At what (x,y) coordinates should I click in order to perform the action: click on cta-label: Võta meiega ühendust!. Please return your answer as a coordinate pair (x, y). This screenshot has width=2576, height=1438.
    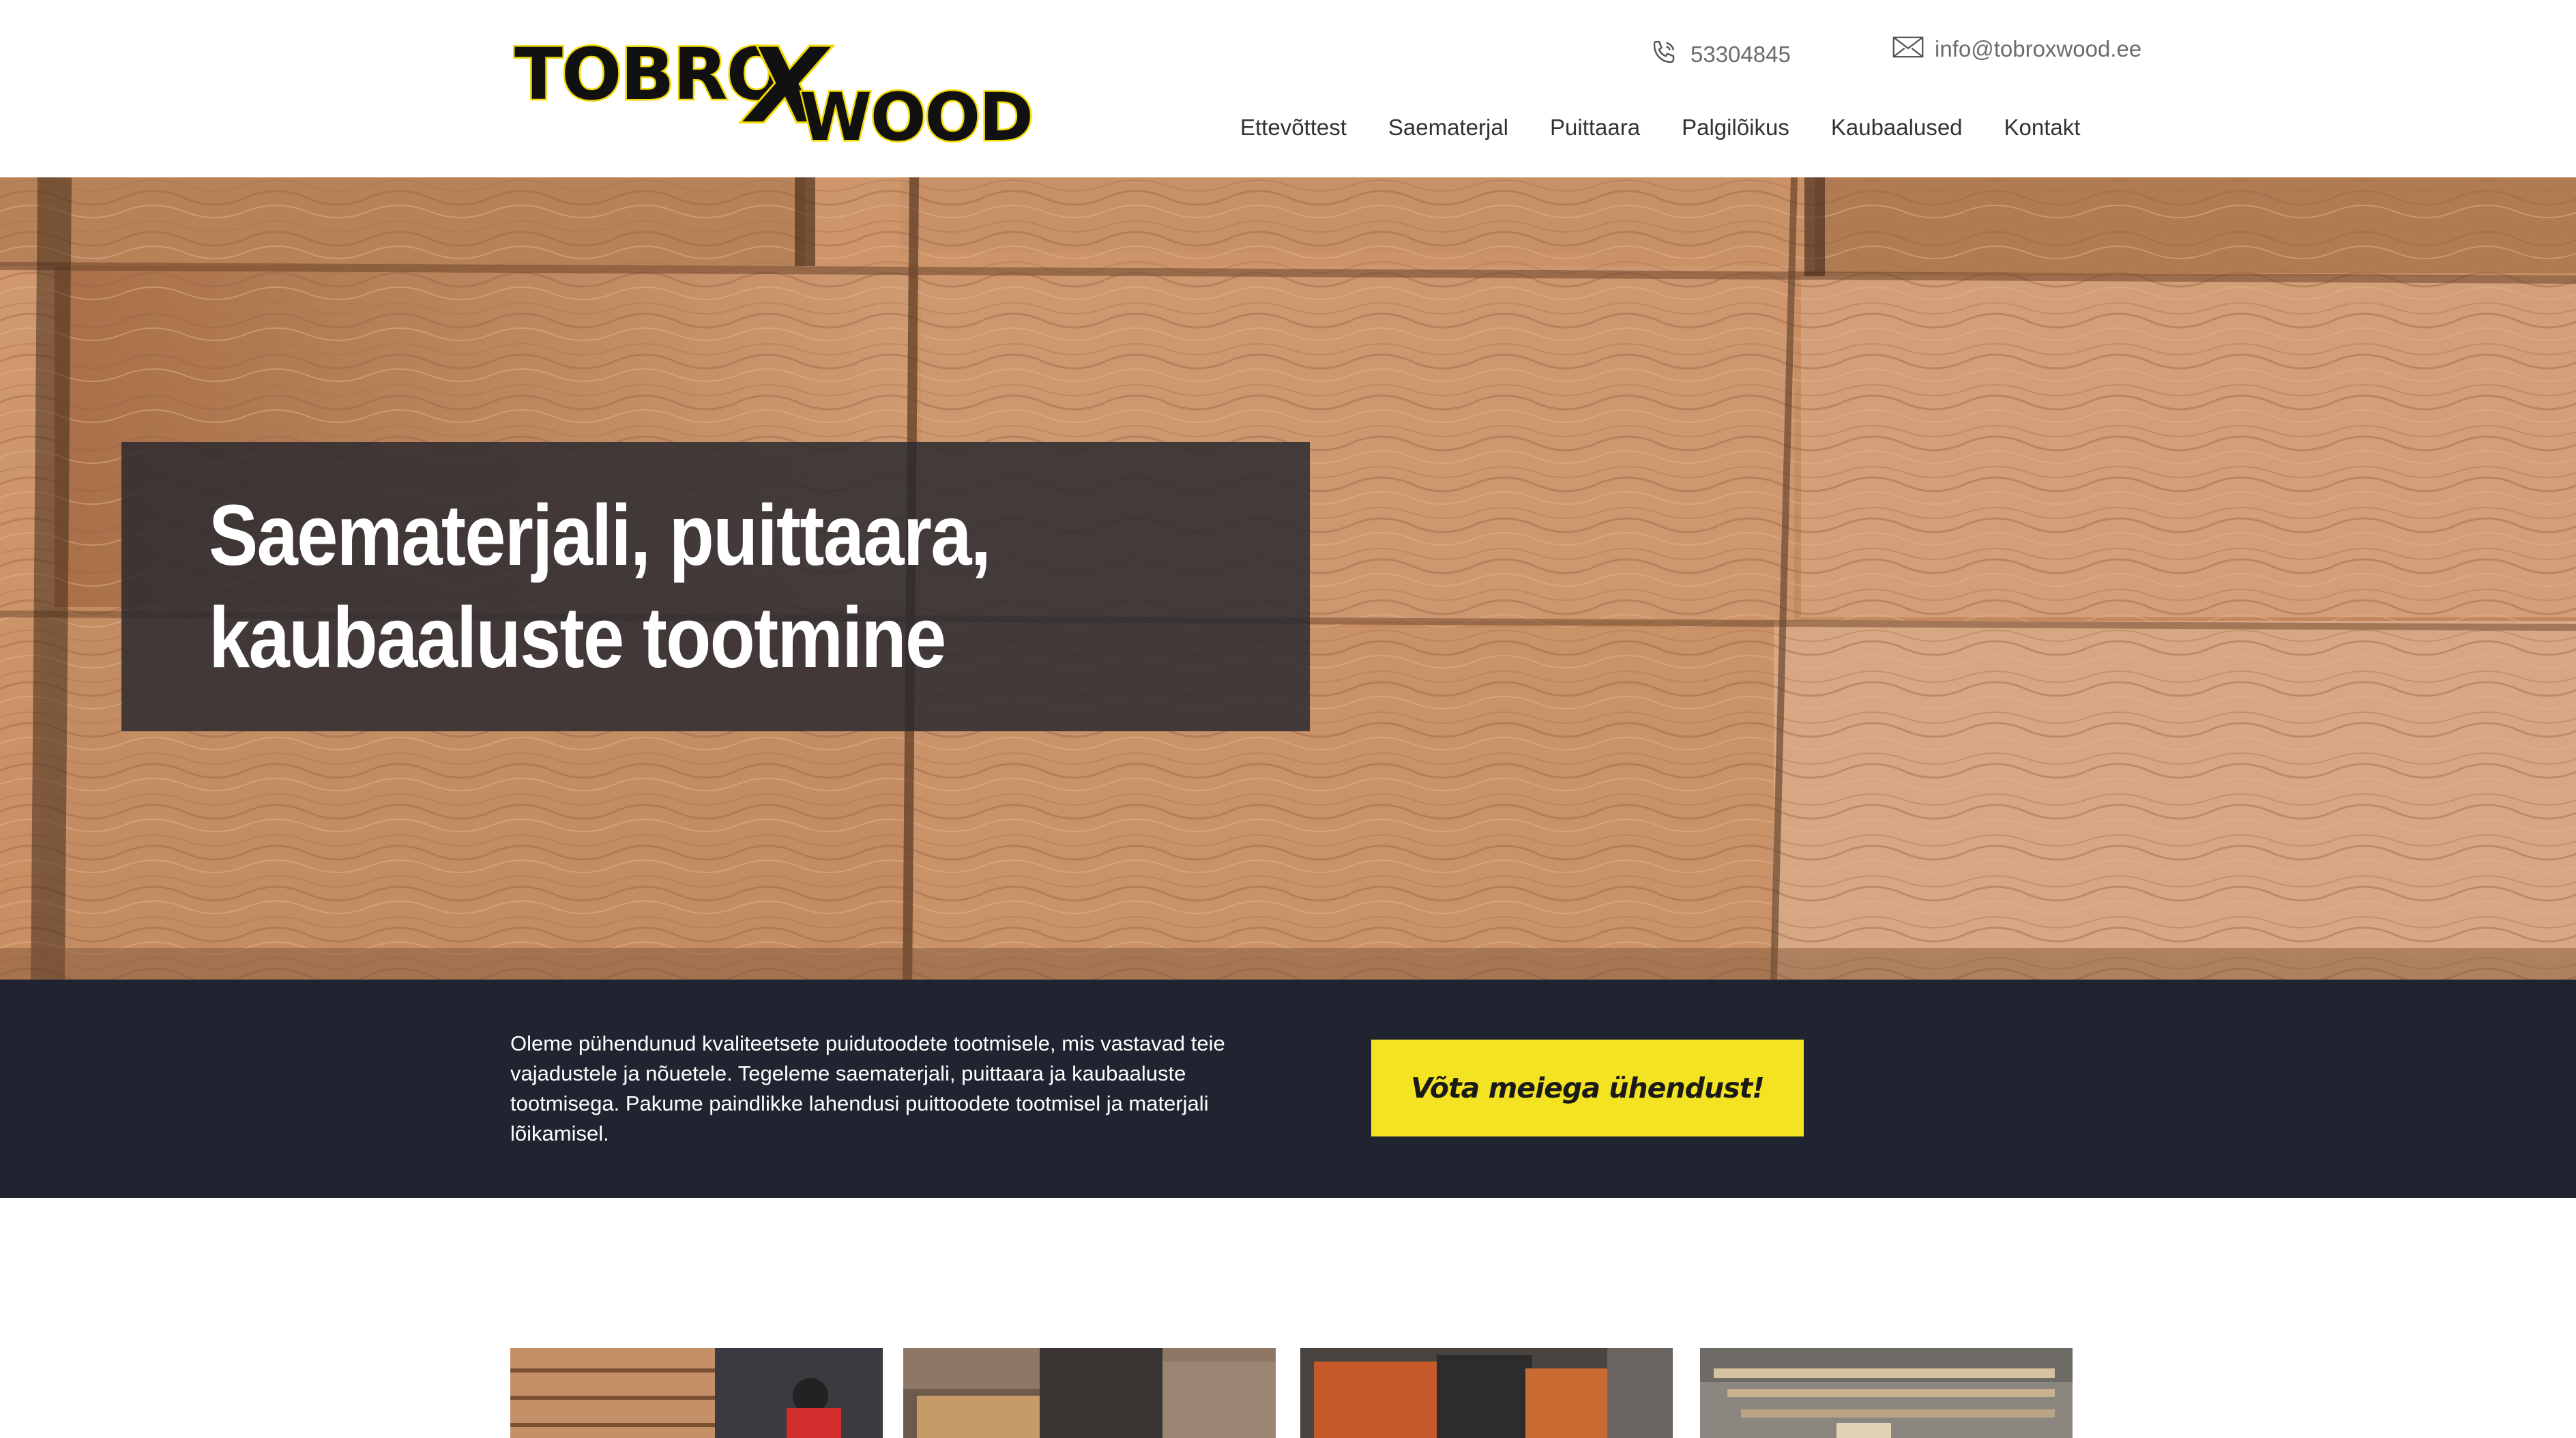
    Looking at the image, I should click on (1588, 1088).